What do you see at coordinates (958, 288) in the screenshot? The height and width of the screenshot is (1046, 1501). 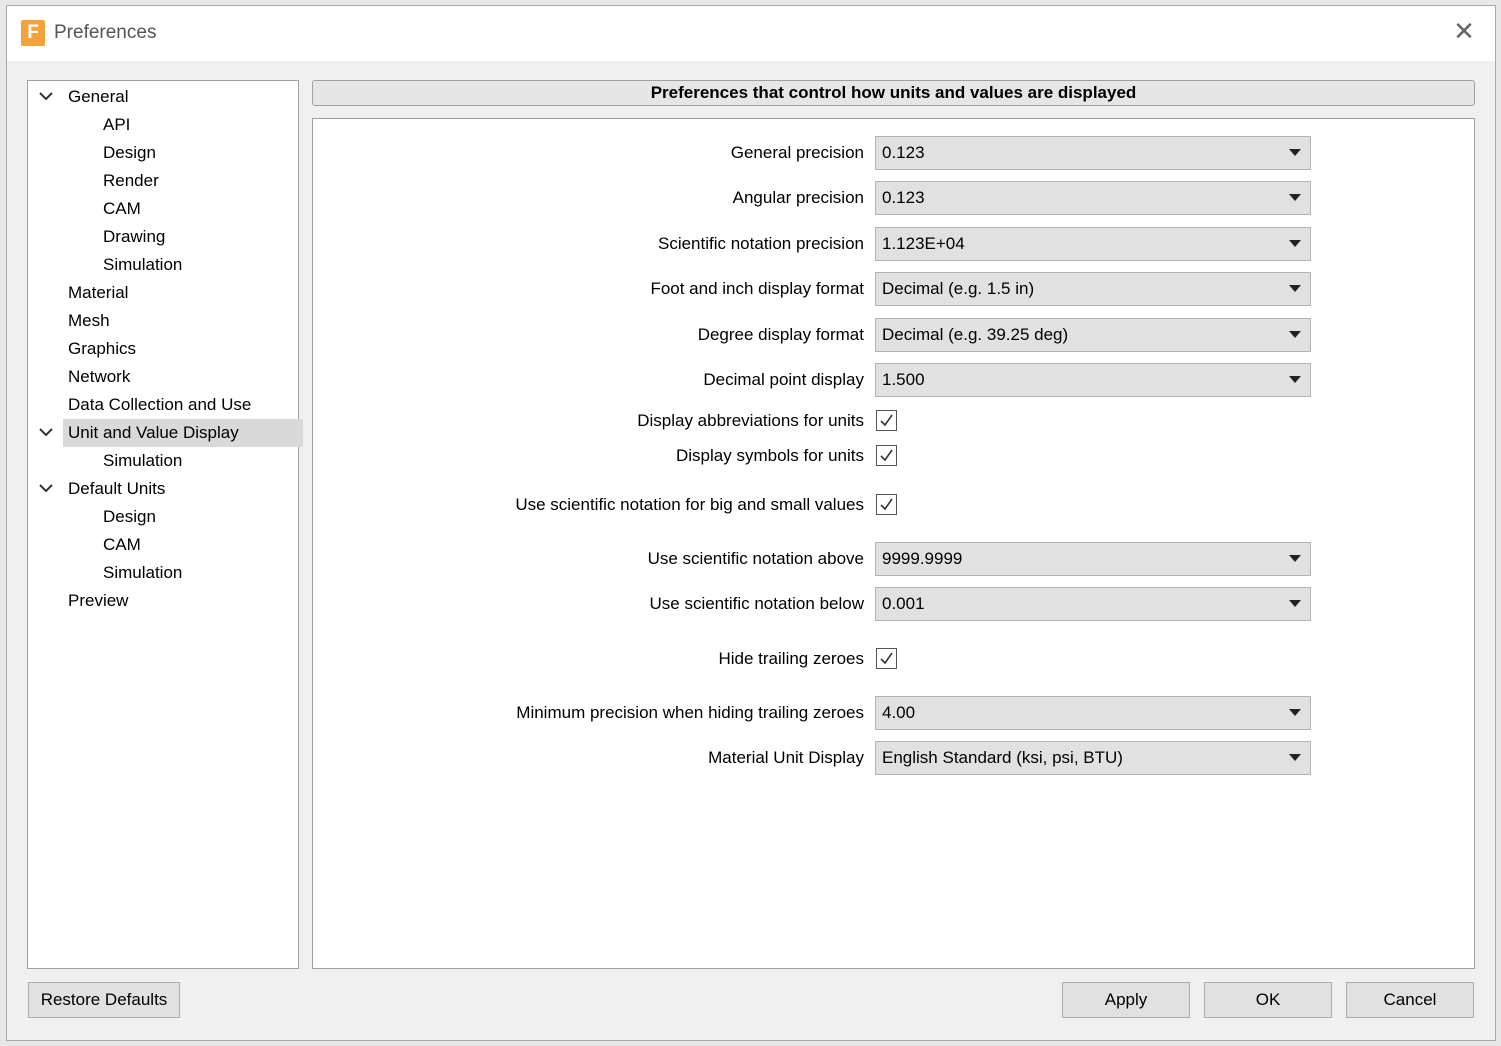 I see `selected-value: Decimal (e.g. 1.5 in)` at bounding box center [958, 288].